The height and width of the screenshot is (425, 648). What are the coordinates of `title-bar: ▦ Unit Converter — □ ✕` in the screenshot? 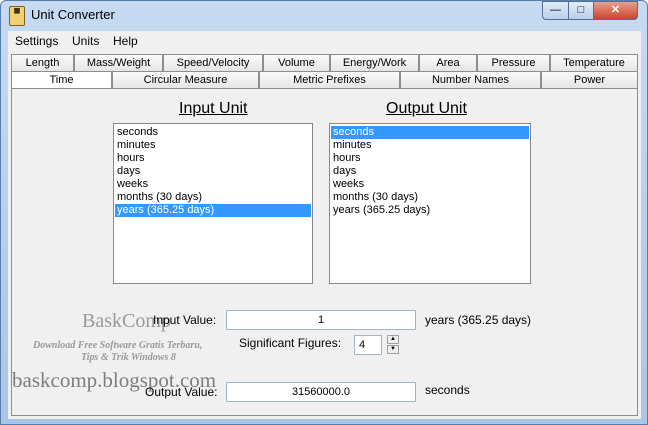 It's located at (324, 16).